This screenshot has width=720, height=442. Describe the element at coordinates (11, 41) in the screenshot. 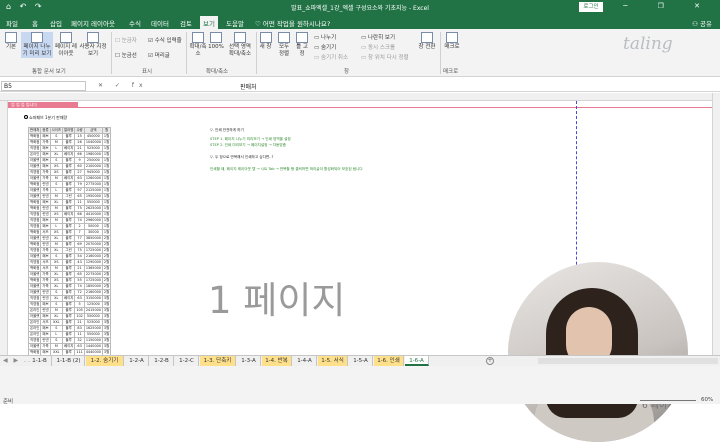

I see `normal-view-button: 기본` at that location.